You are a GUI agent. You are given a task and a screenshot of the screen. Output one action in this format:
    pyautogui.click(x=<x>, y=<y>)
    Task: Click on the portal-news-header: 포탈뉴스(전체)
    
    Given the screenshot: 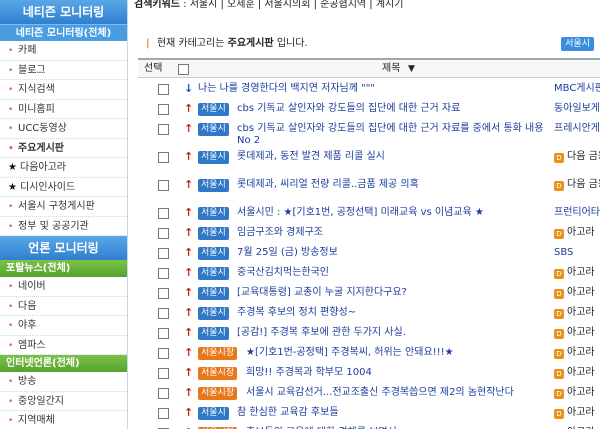 What is the action you would take?
    pyautogui.click(x=63, y=268)
    